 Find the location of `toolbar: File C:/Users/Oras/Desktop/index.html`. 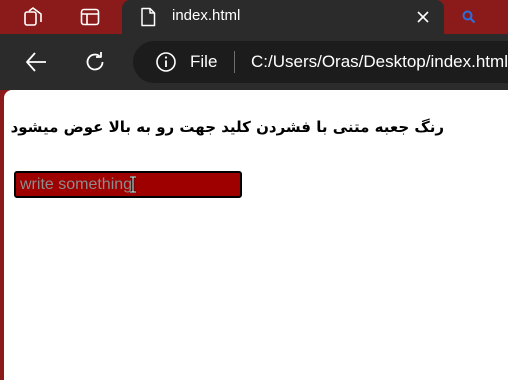

toolbar: File C:/Users/Oras/Desktop/index.html is located at coordinates (254, 62).